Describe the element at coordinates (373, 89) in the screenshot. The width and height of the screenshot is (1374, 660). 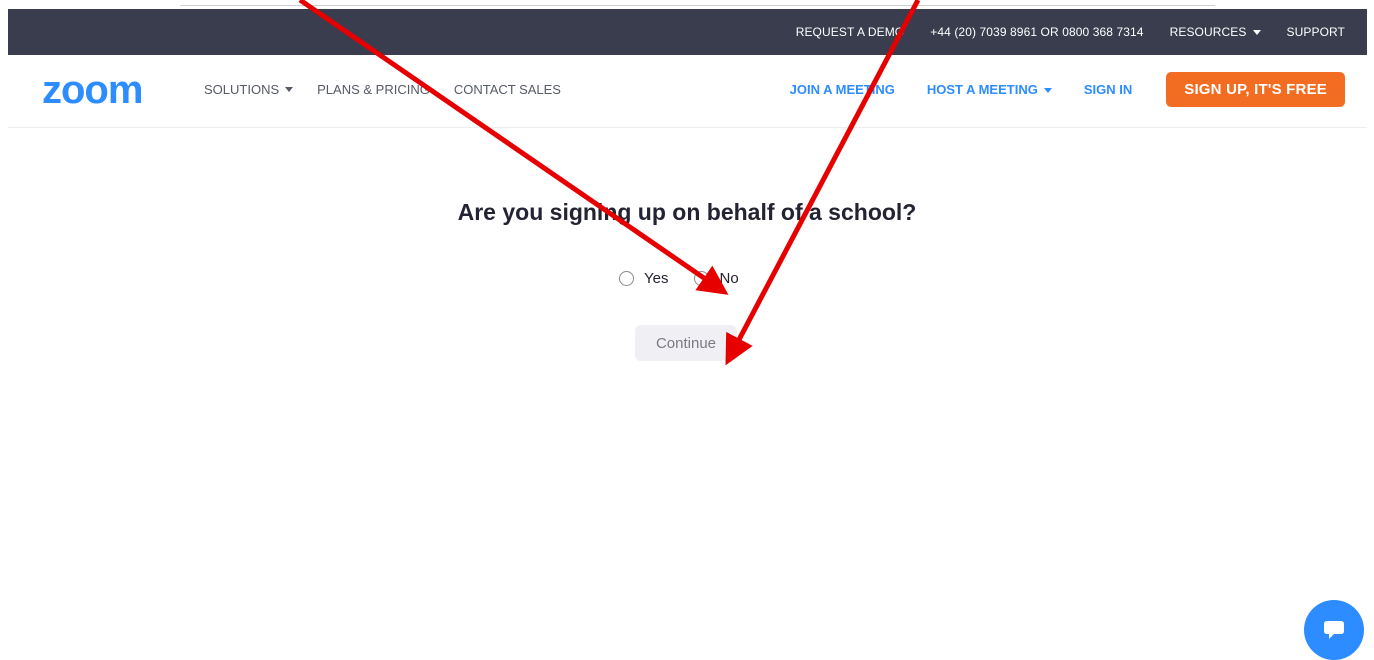
I see `plans-pricing-link: PLANS & PRICING` at that location.